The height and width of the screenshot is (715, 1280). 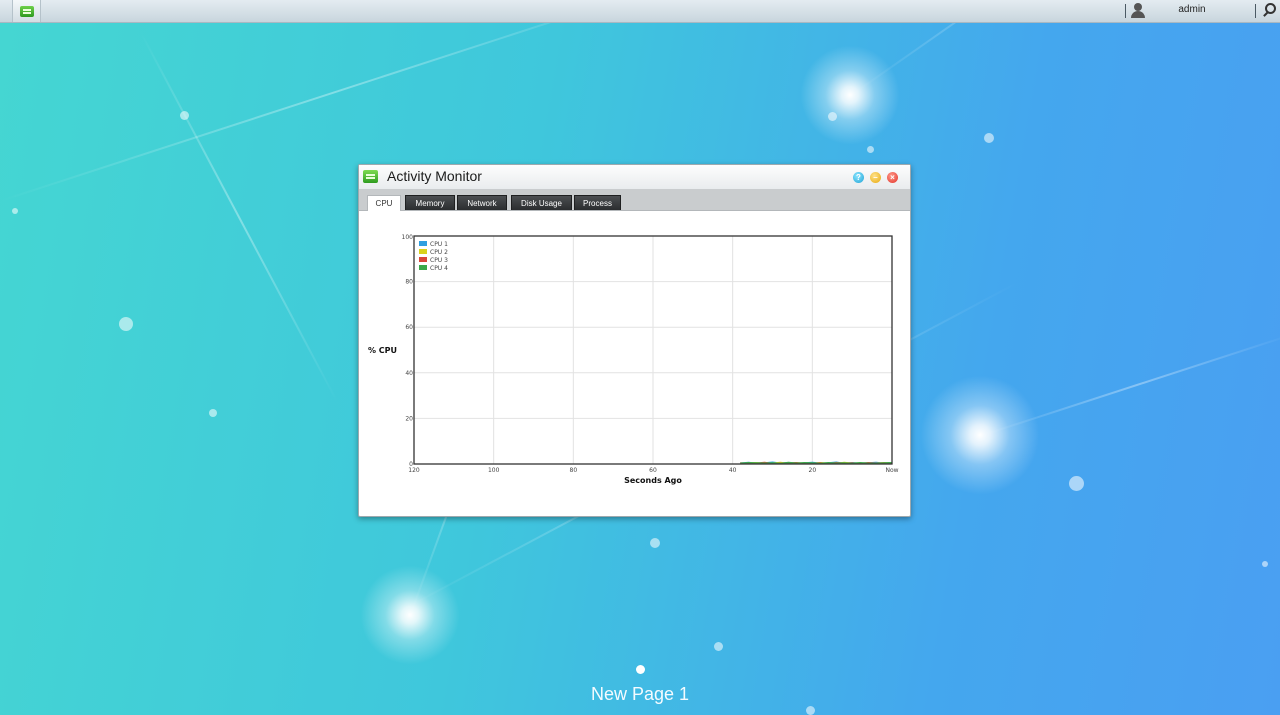 What do you see at coordinates (409, 373) in the screenshot?
I see `y-tick-label: 40` at bounding box center [409, 373].